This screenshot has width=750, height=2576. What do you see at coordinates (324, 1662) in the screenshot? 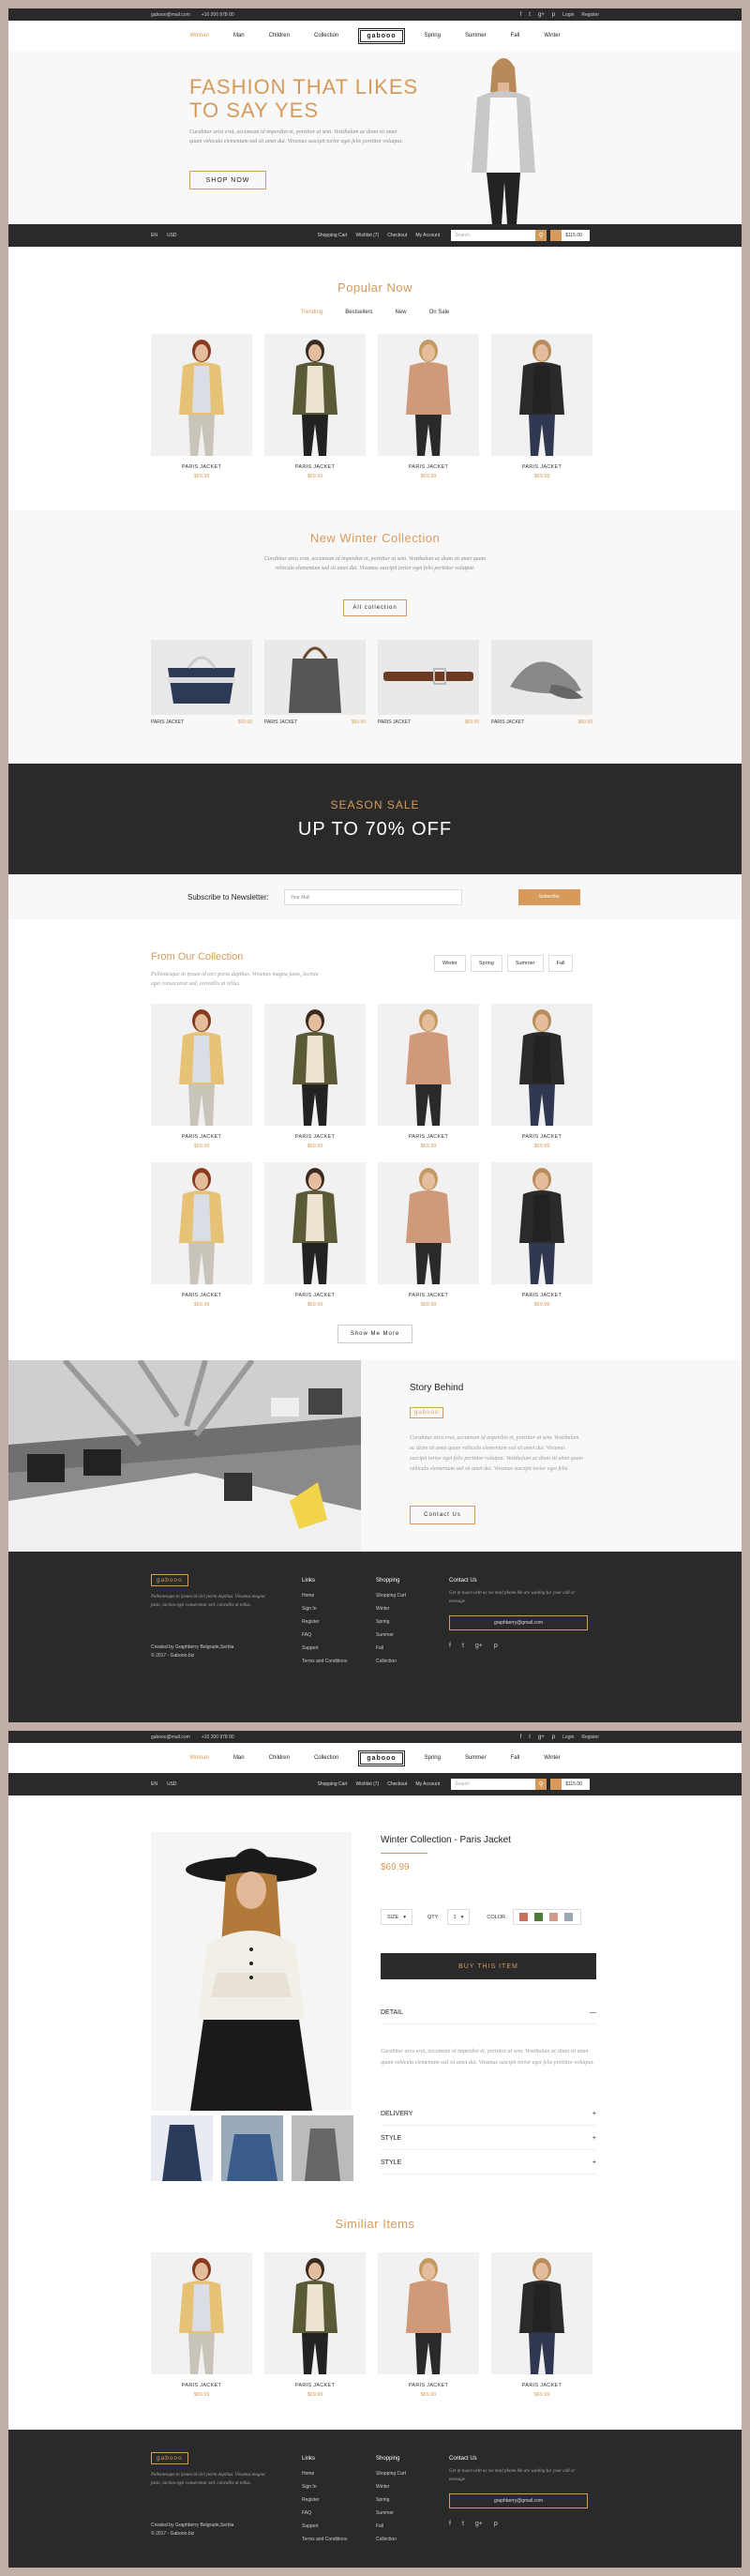
I see `footer-link: Terms and Conditions` at bounding box center [324, 1662].